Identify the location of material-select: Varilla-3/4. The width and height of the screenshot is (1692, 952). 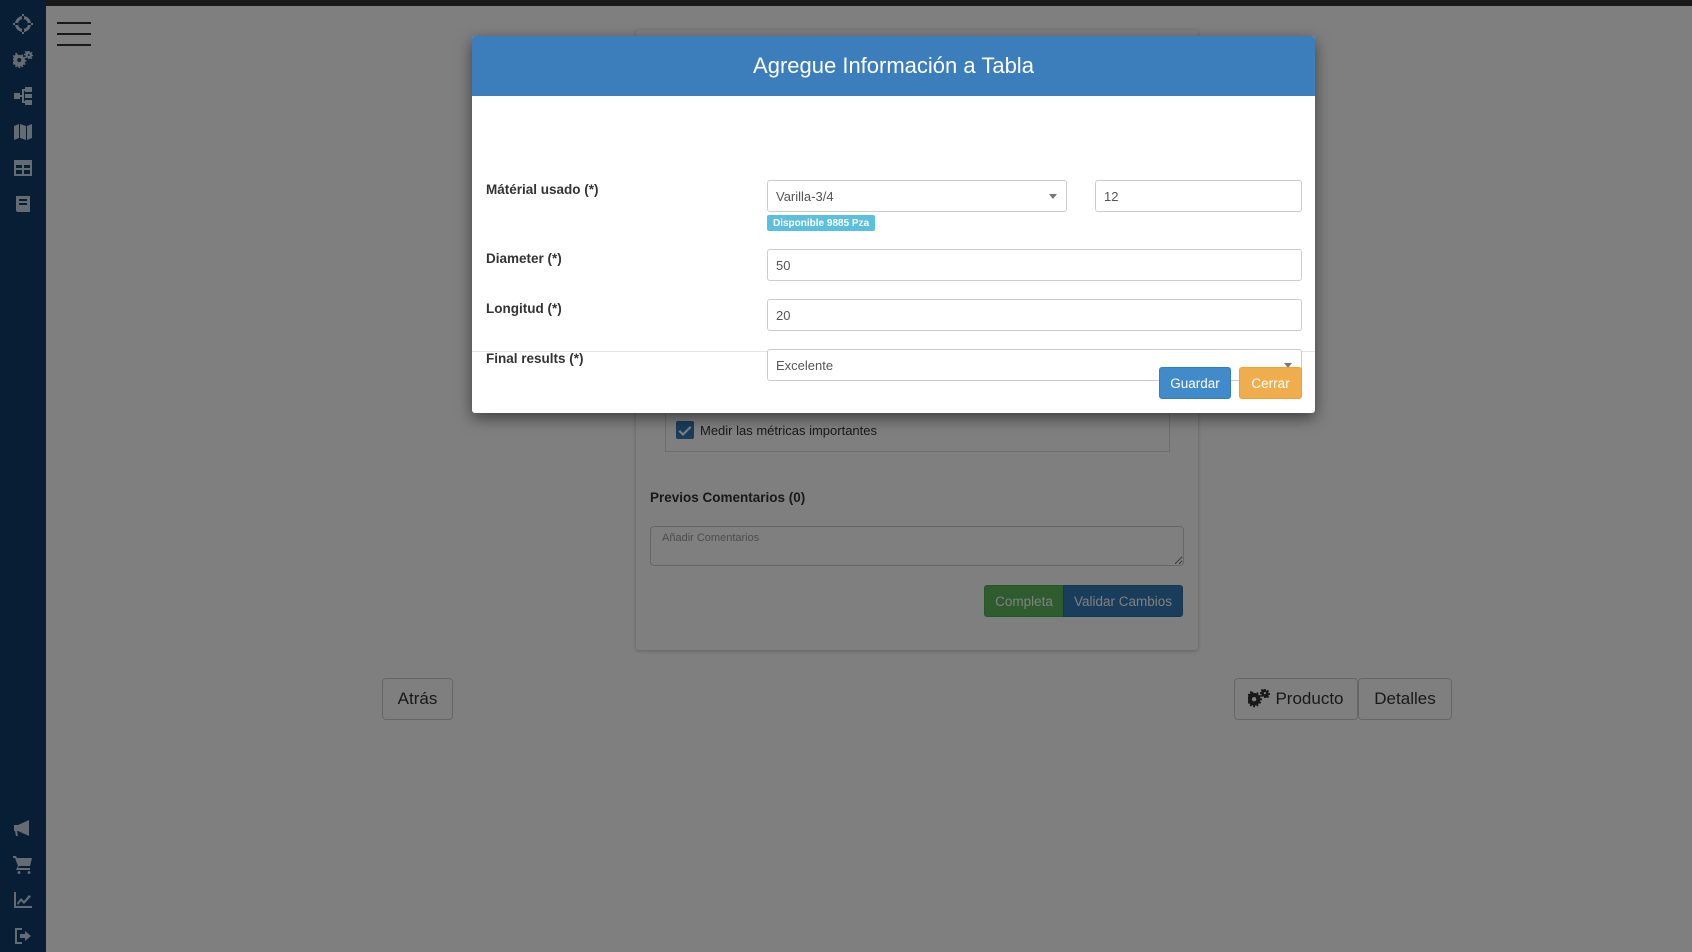
(917, 196).